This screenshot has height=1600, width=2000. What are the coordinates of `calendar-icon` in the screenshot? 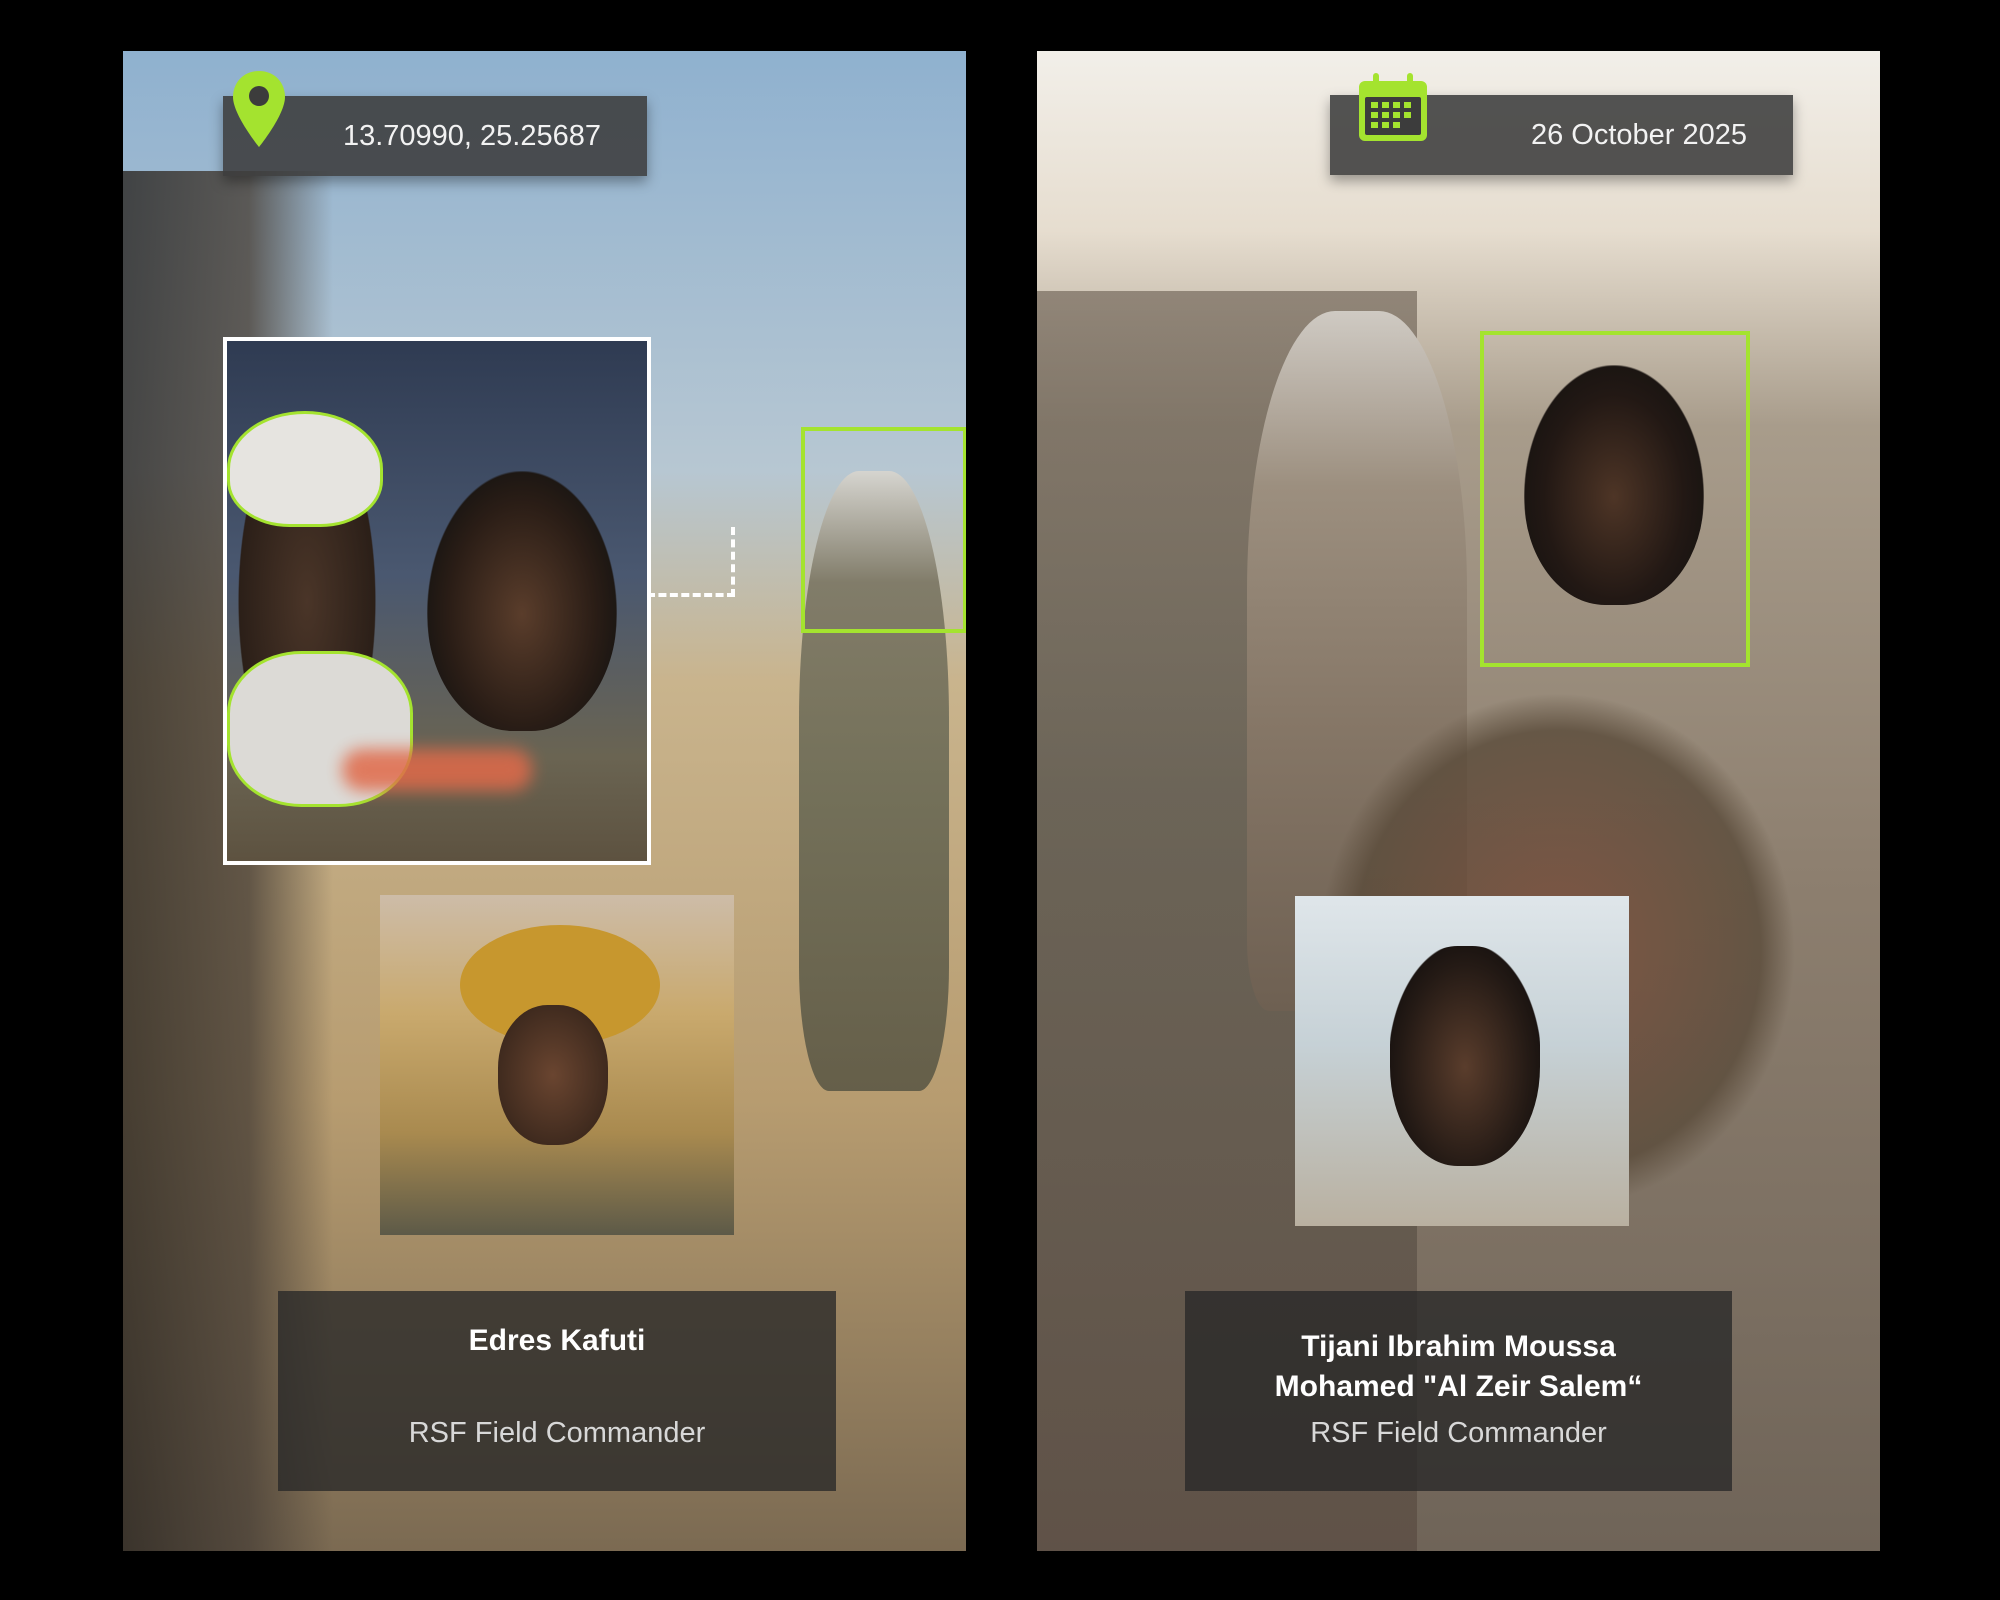 It's located at (1393, 107).